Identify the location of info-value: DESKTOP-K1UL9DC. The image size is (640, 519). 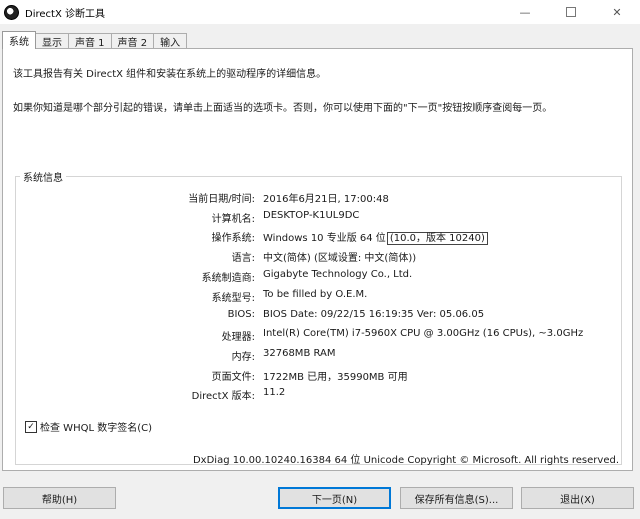
(311, 215).